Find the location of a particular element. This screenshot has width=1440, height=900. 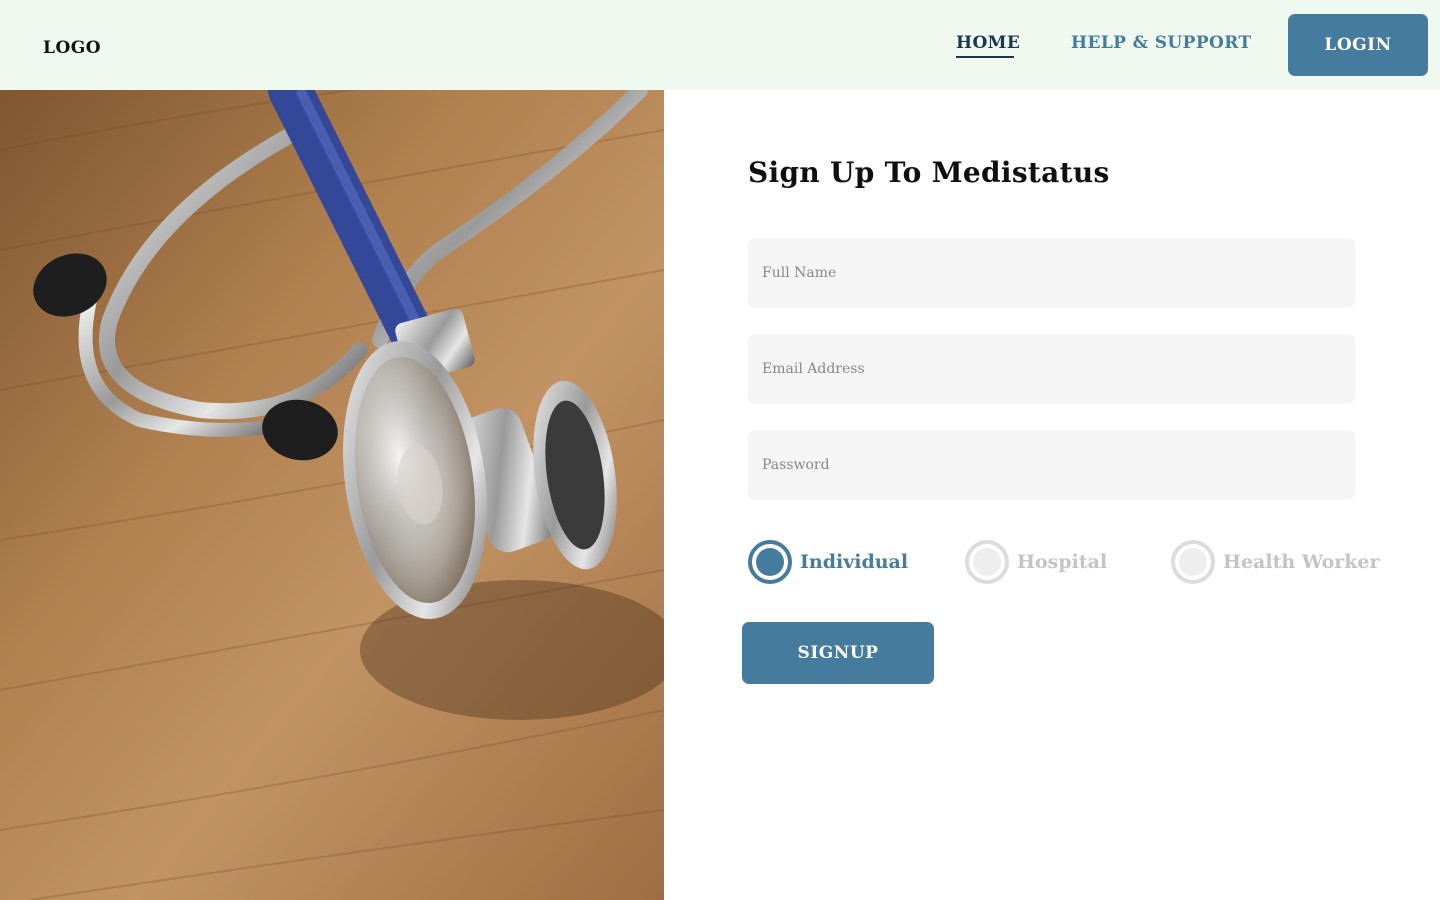

nav-home-link: HOME is located at coordinates (988, 43).